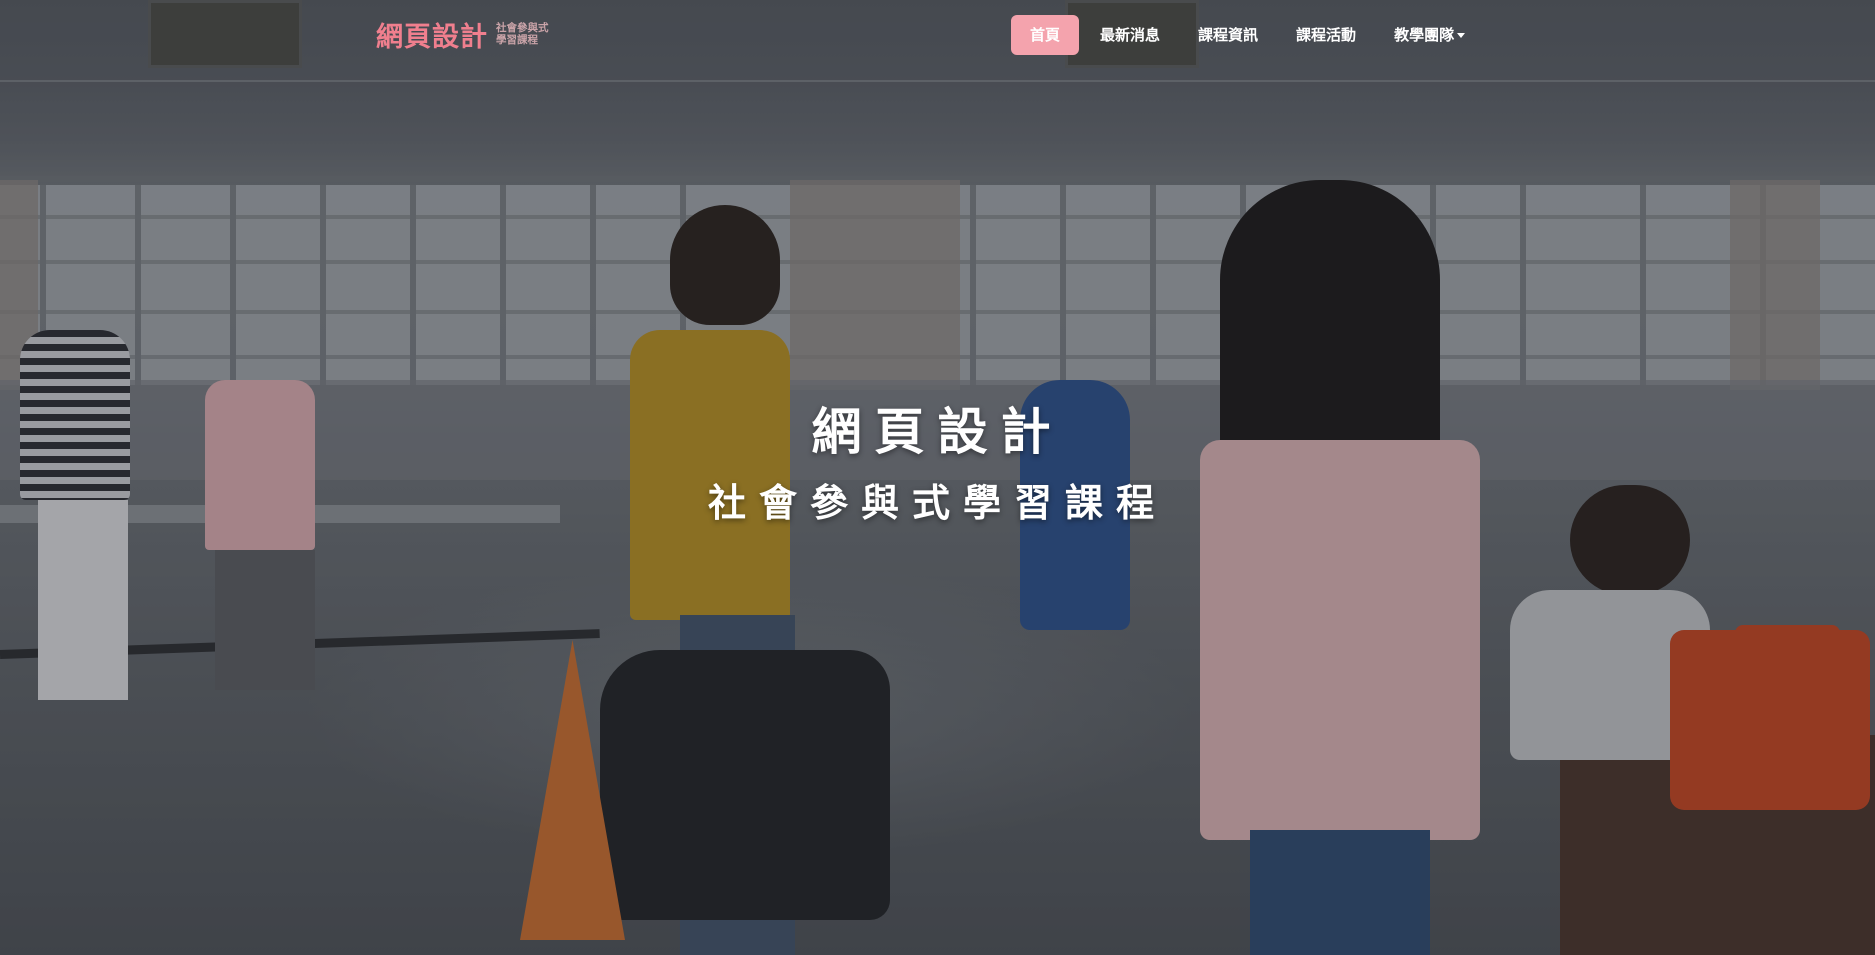 This screenshot has height=955, width=1875. What do you see at coordinates (1045, 35) in the screenshot?
I see `nav-item-home: 首頁` at bounding box center [1045, 35].